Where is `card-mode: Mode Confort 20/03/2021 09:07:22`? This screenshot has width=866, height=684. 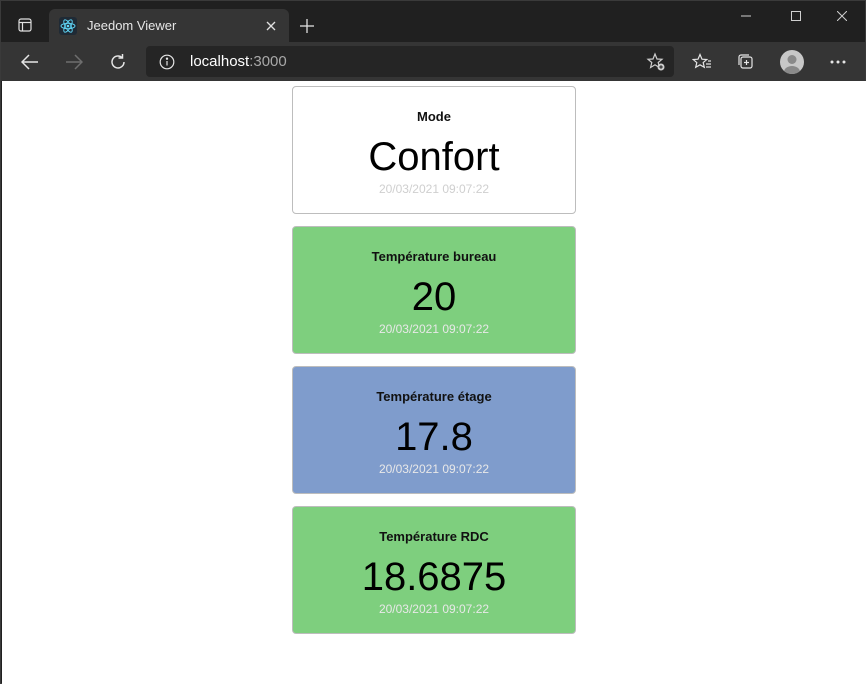
card-mode: Mode Confort 20/03/2021 09:07:22 is located at coordinates (434, 150).